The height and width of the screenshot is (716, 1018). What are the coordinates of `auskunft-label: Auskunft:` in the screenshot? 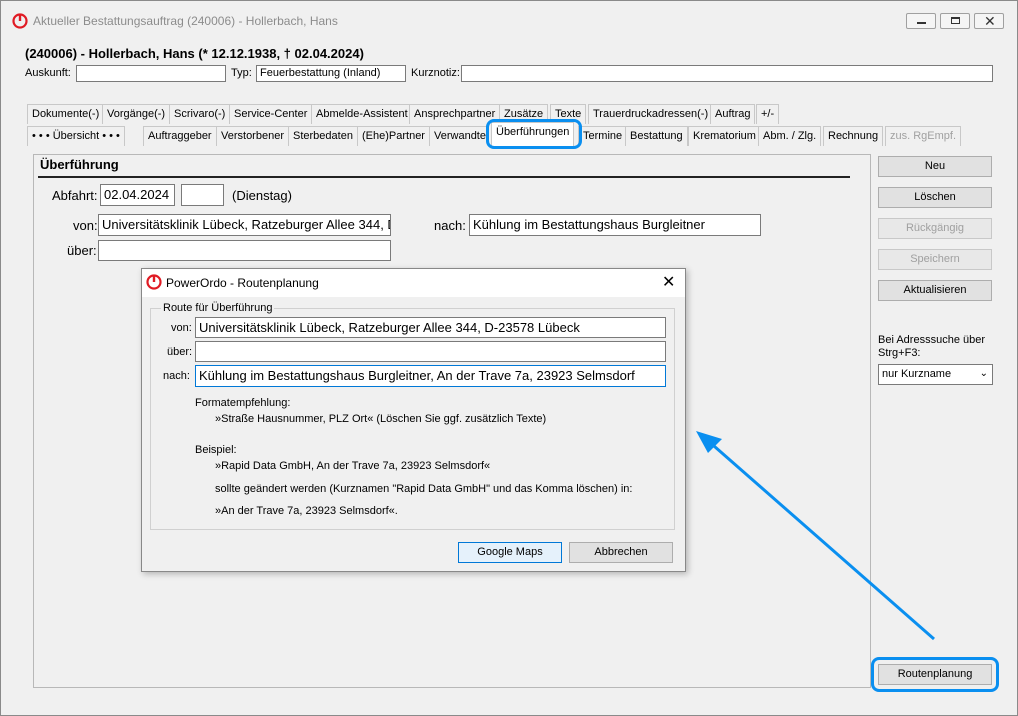 It's located at (48, 73).